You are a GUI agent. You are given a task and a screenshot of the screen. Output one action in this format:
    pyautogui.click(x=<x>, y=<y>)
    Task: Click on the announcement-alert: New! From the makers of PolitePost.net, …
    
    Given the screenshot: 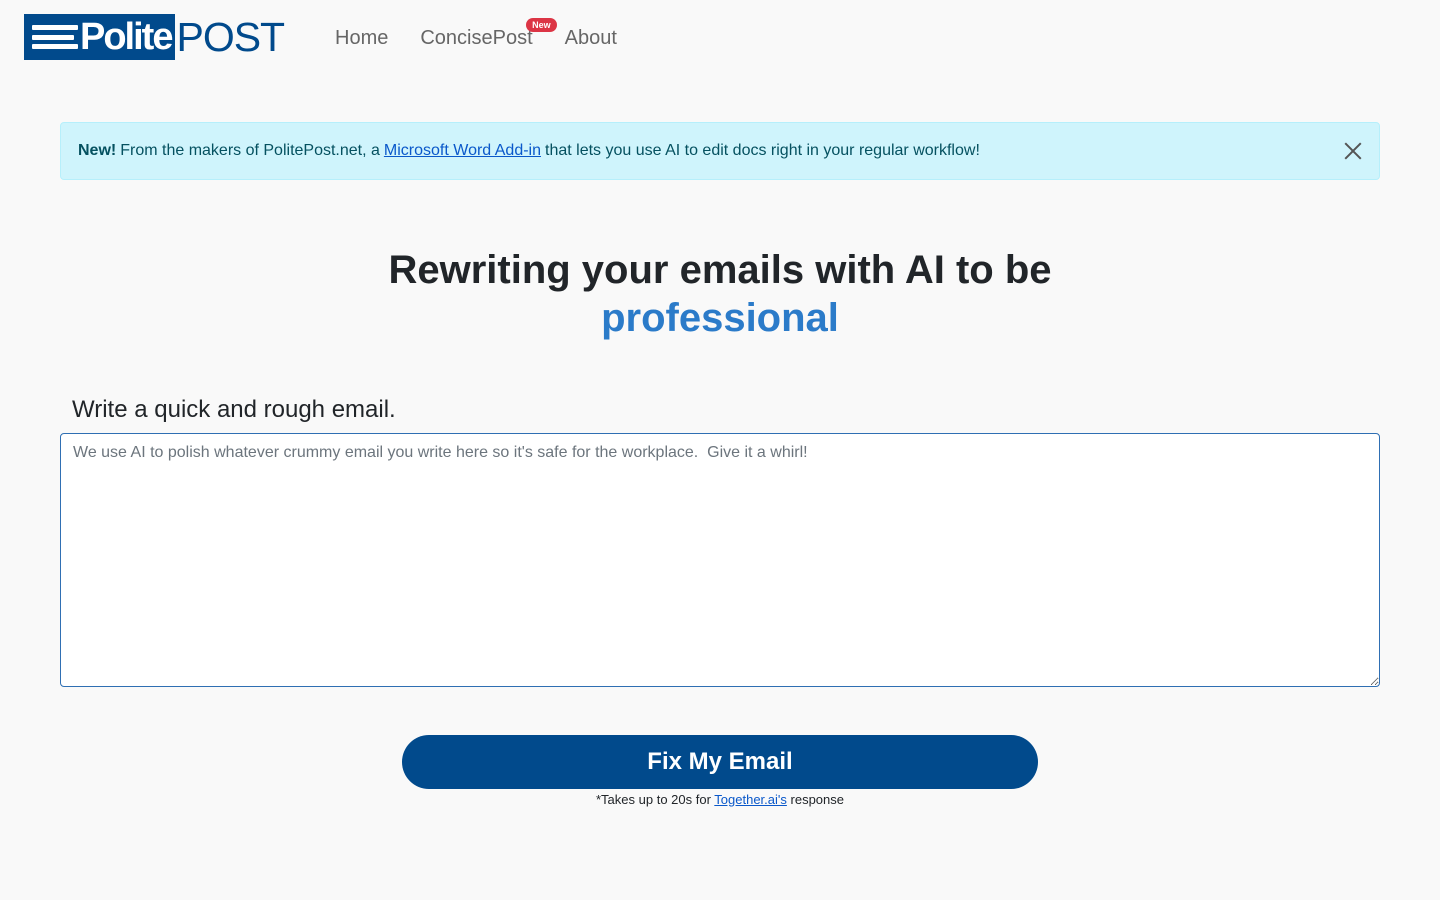 What is the action you would take?
    pyautogui.click(x=720, y=151)
    